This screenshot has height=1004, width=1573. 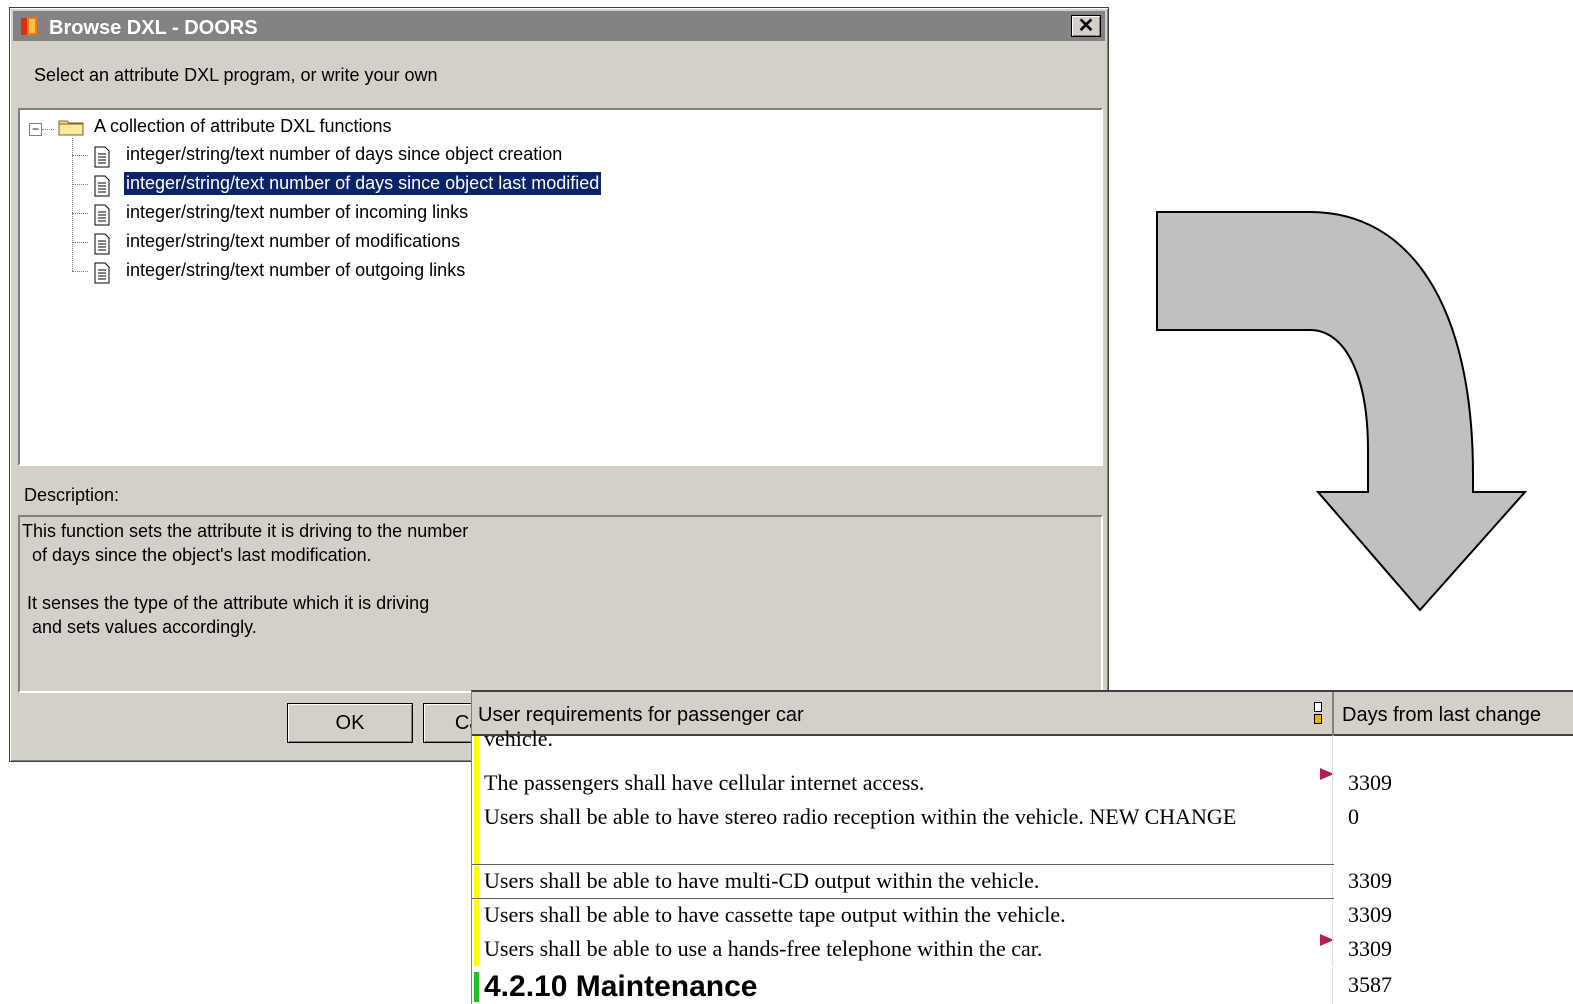 What do you see at coordinates (1022, 986) in the screenshot?
I see `module-row-heading: 4.2.10 Maintenance 3587` at bounding box center [1022, 986].